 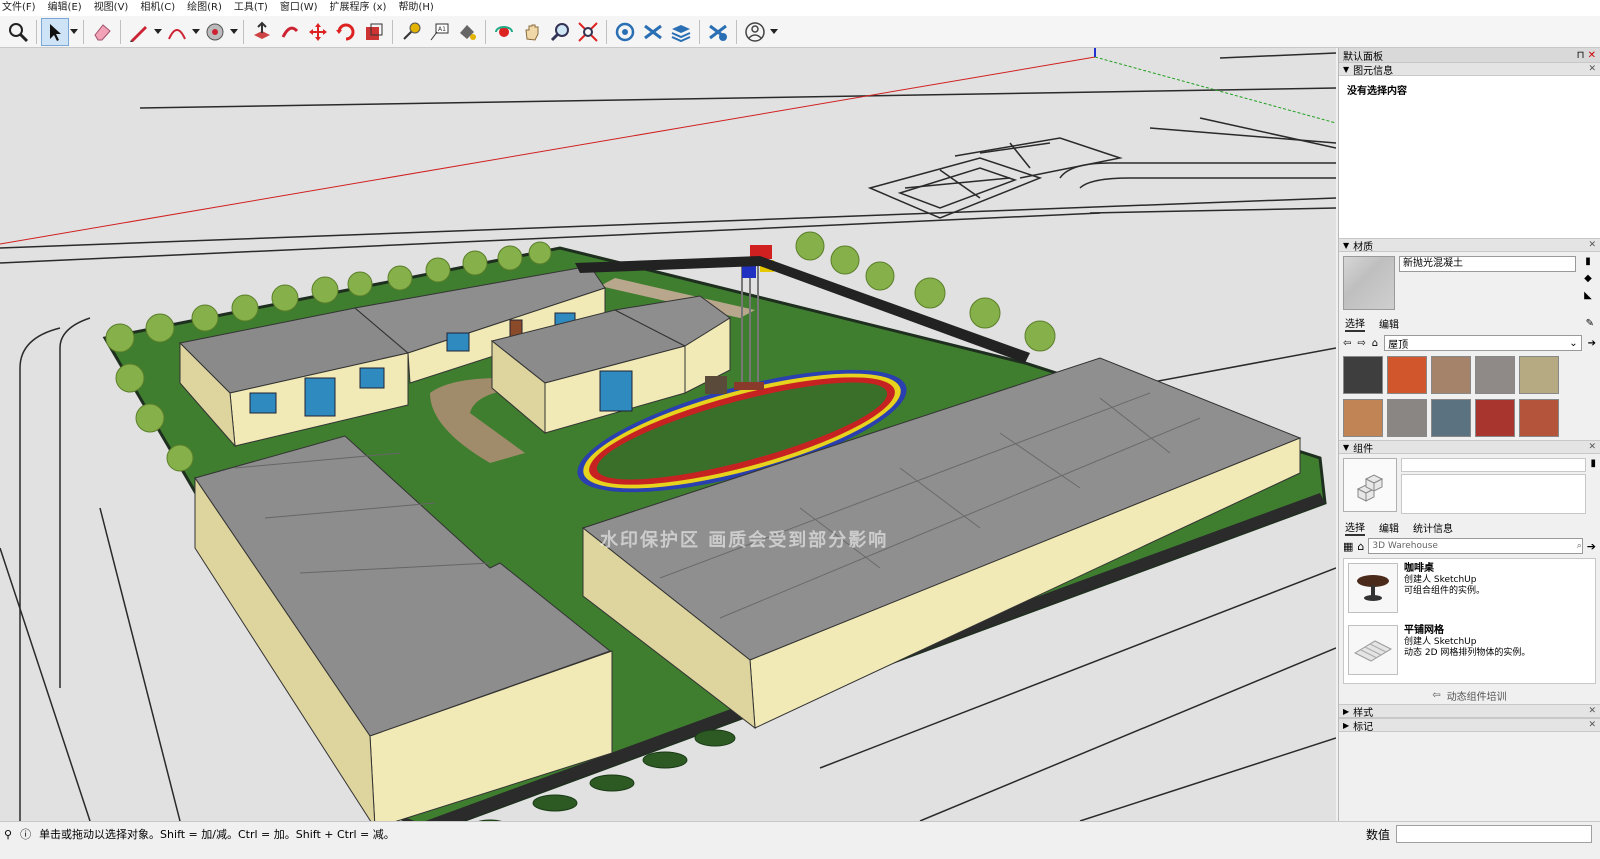 I want to click on component-name-field, so click(x=1494, y=465).